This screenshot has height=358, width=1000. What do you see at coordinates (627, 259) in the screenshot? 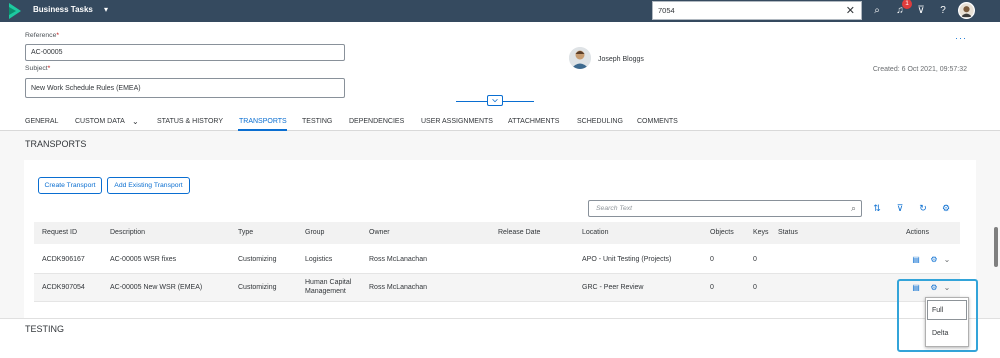
I see `cell-location: APO - Unit Testing (Projects)` at bounding box center [627, 259].